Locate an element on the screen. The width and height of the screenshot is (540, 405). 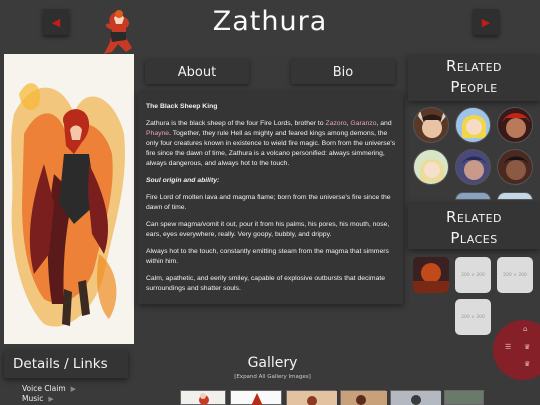
details-links-title: Details / Links is located at coordinates (60, 364).